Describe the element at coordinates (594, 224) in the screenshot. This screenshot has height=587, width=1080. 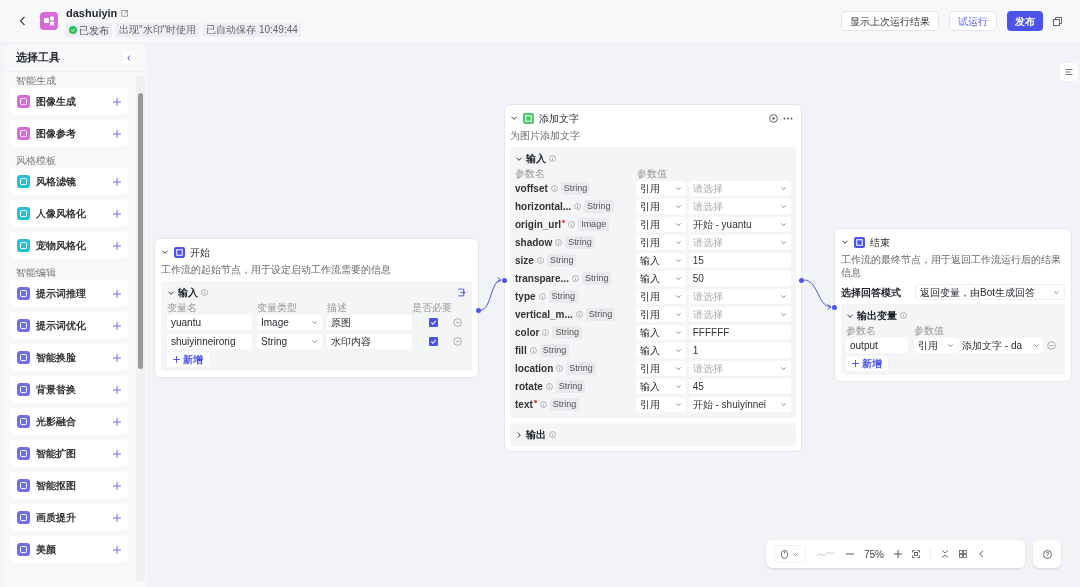
I see `type-badge: Image` at that location.